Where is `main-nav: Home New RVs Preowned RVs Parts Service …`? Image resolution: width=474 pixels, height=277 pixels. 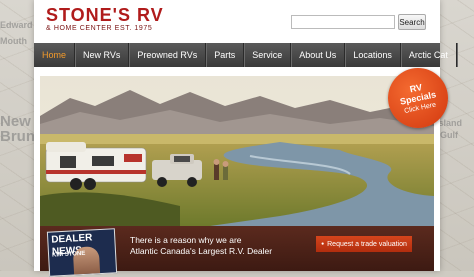 main-nav: Home New RVs Preowned RVs Parts Service … is located at coordinates (245, 55).